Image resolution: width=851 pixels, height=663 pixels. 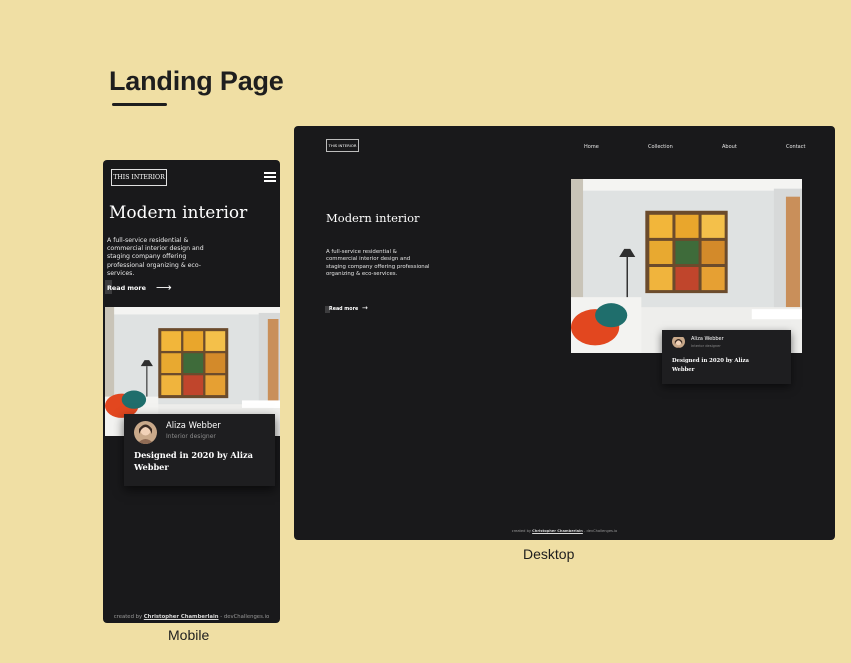 What do you see at coordinates (189, 635) in the screenshot?
I see `mobile-label: Mobile` at bounding box center [189, 635].